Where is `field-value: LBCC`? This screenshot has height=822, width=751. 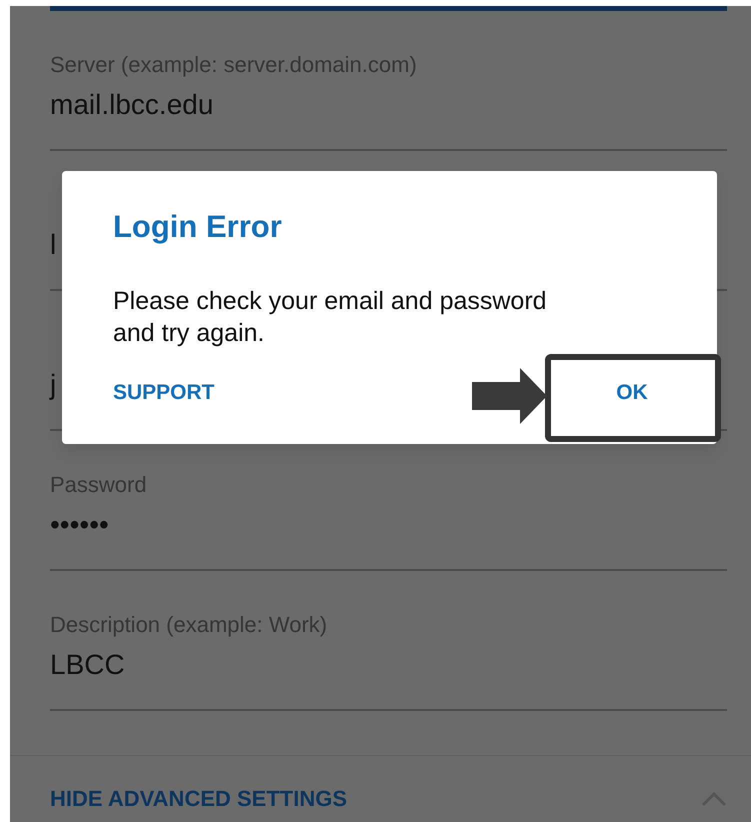 field-value: LBCC is located at coordinates (388, 665).